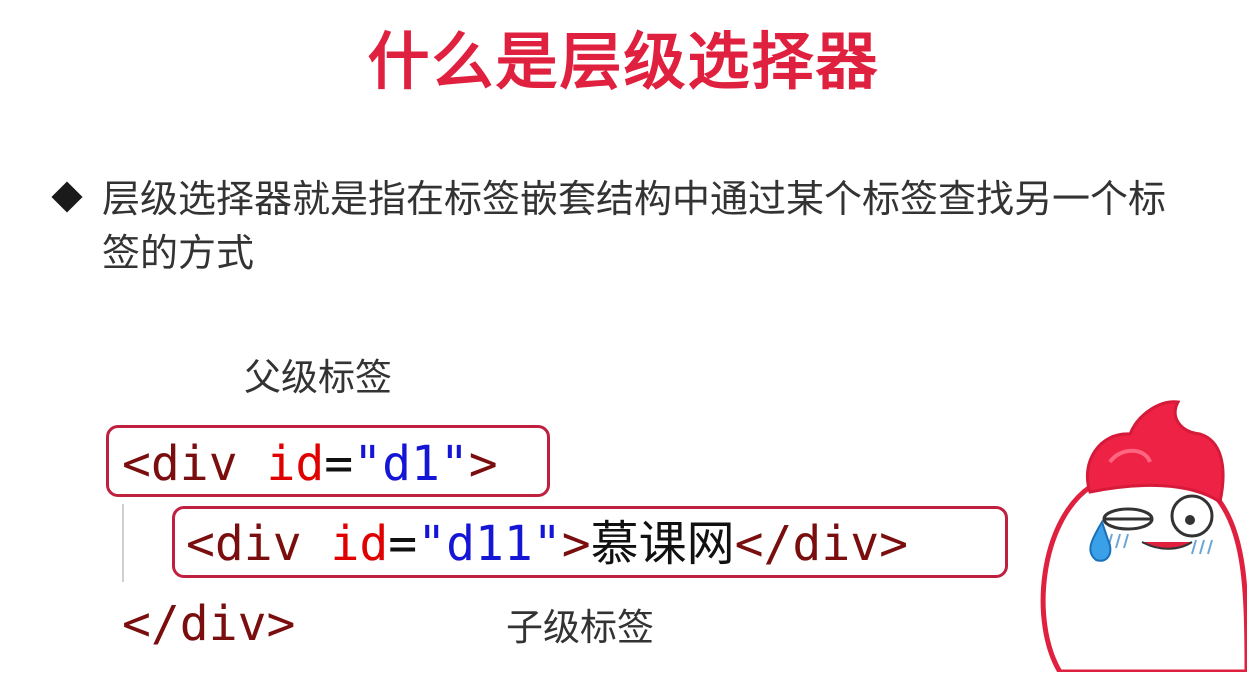 The width and height of the screenshot is (1247, 676). Describe the element at coordinates (634, 226) in the screenshot. I see `bullet-text: 层级选择器就是指在标签嵌套结构中通过某个标签查找另一个标签的方式` at that location.